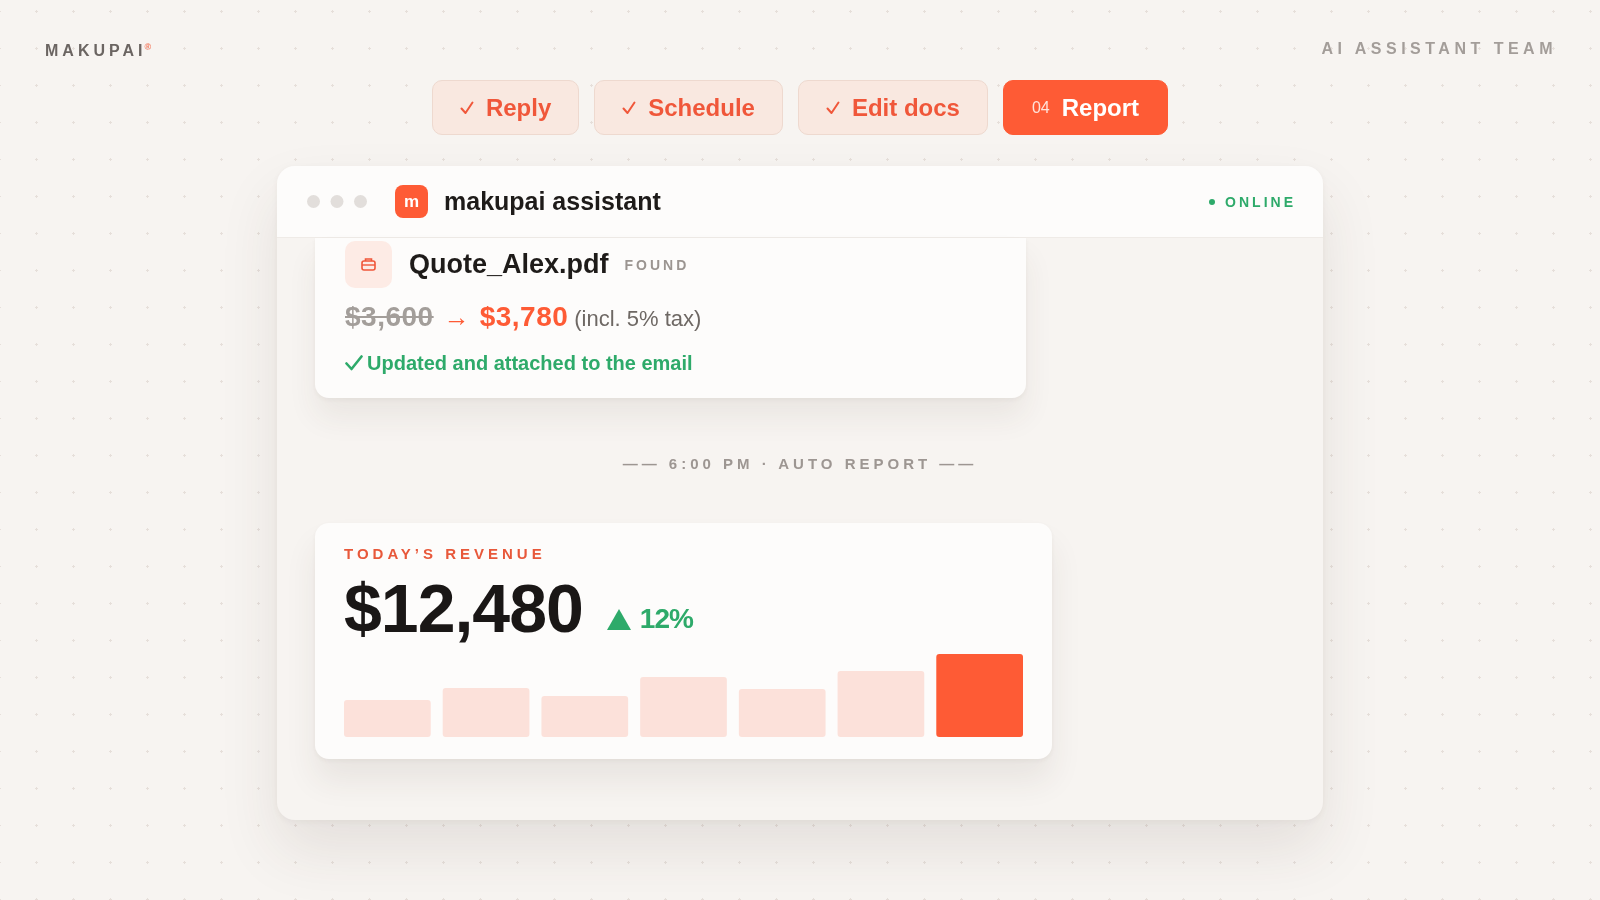 The height and width of the screenshot is (900, 1600). I want to click on status-label: ONLINE, so click(1260, 201).